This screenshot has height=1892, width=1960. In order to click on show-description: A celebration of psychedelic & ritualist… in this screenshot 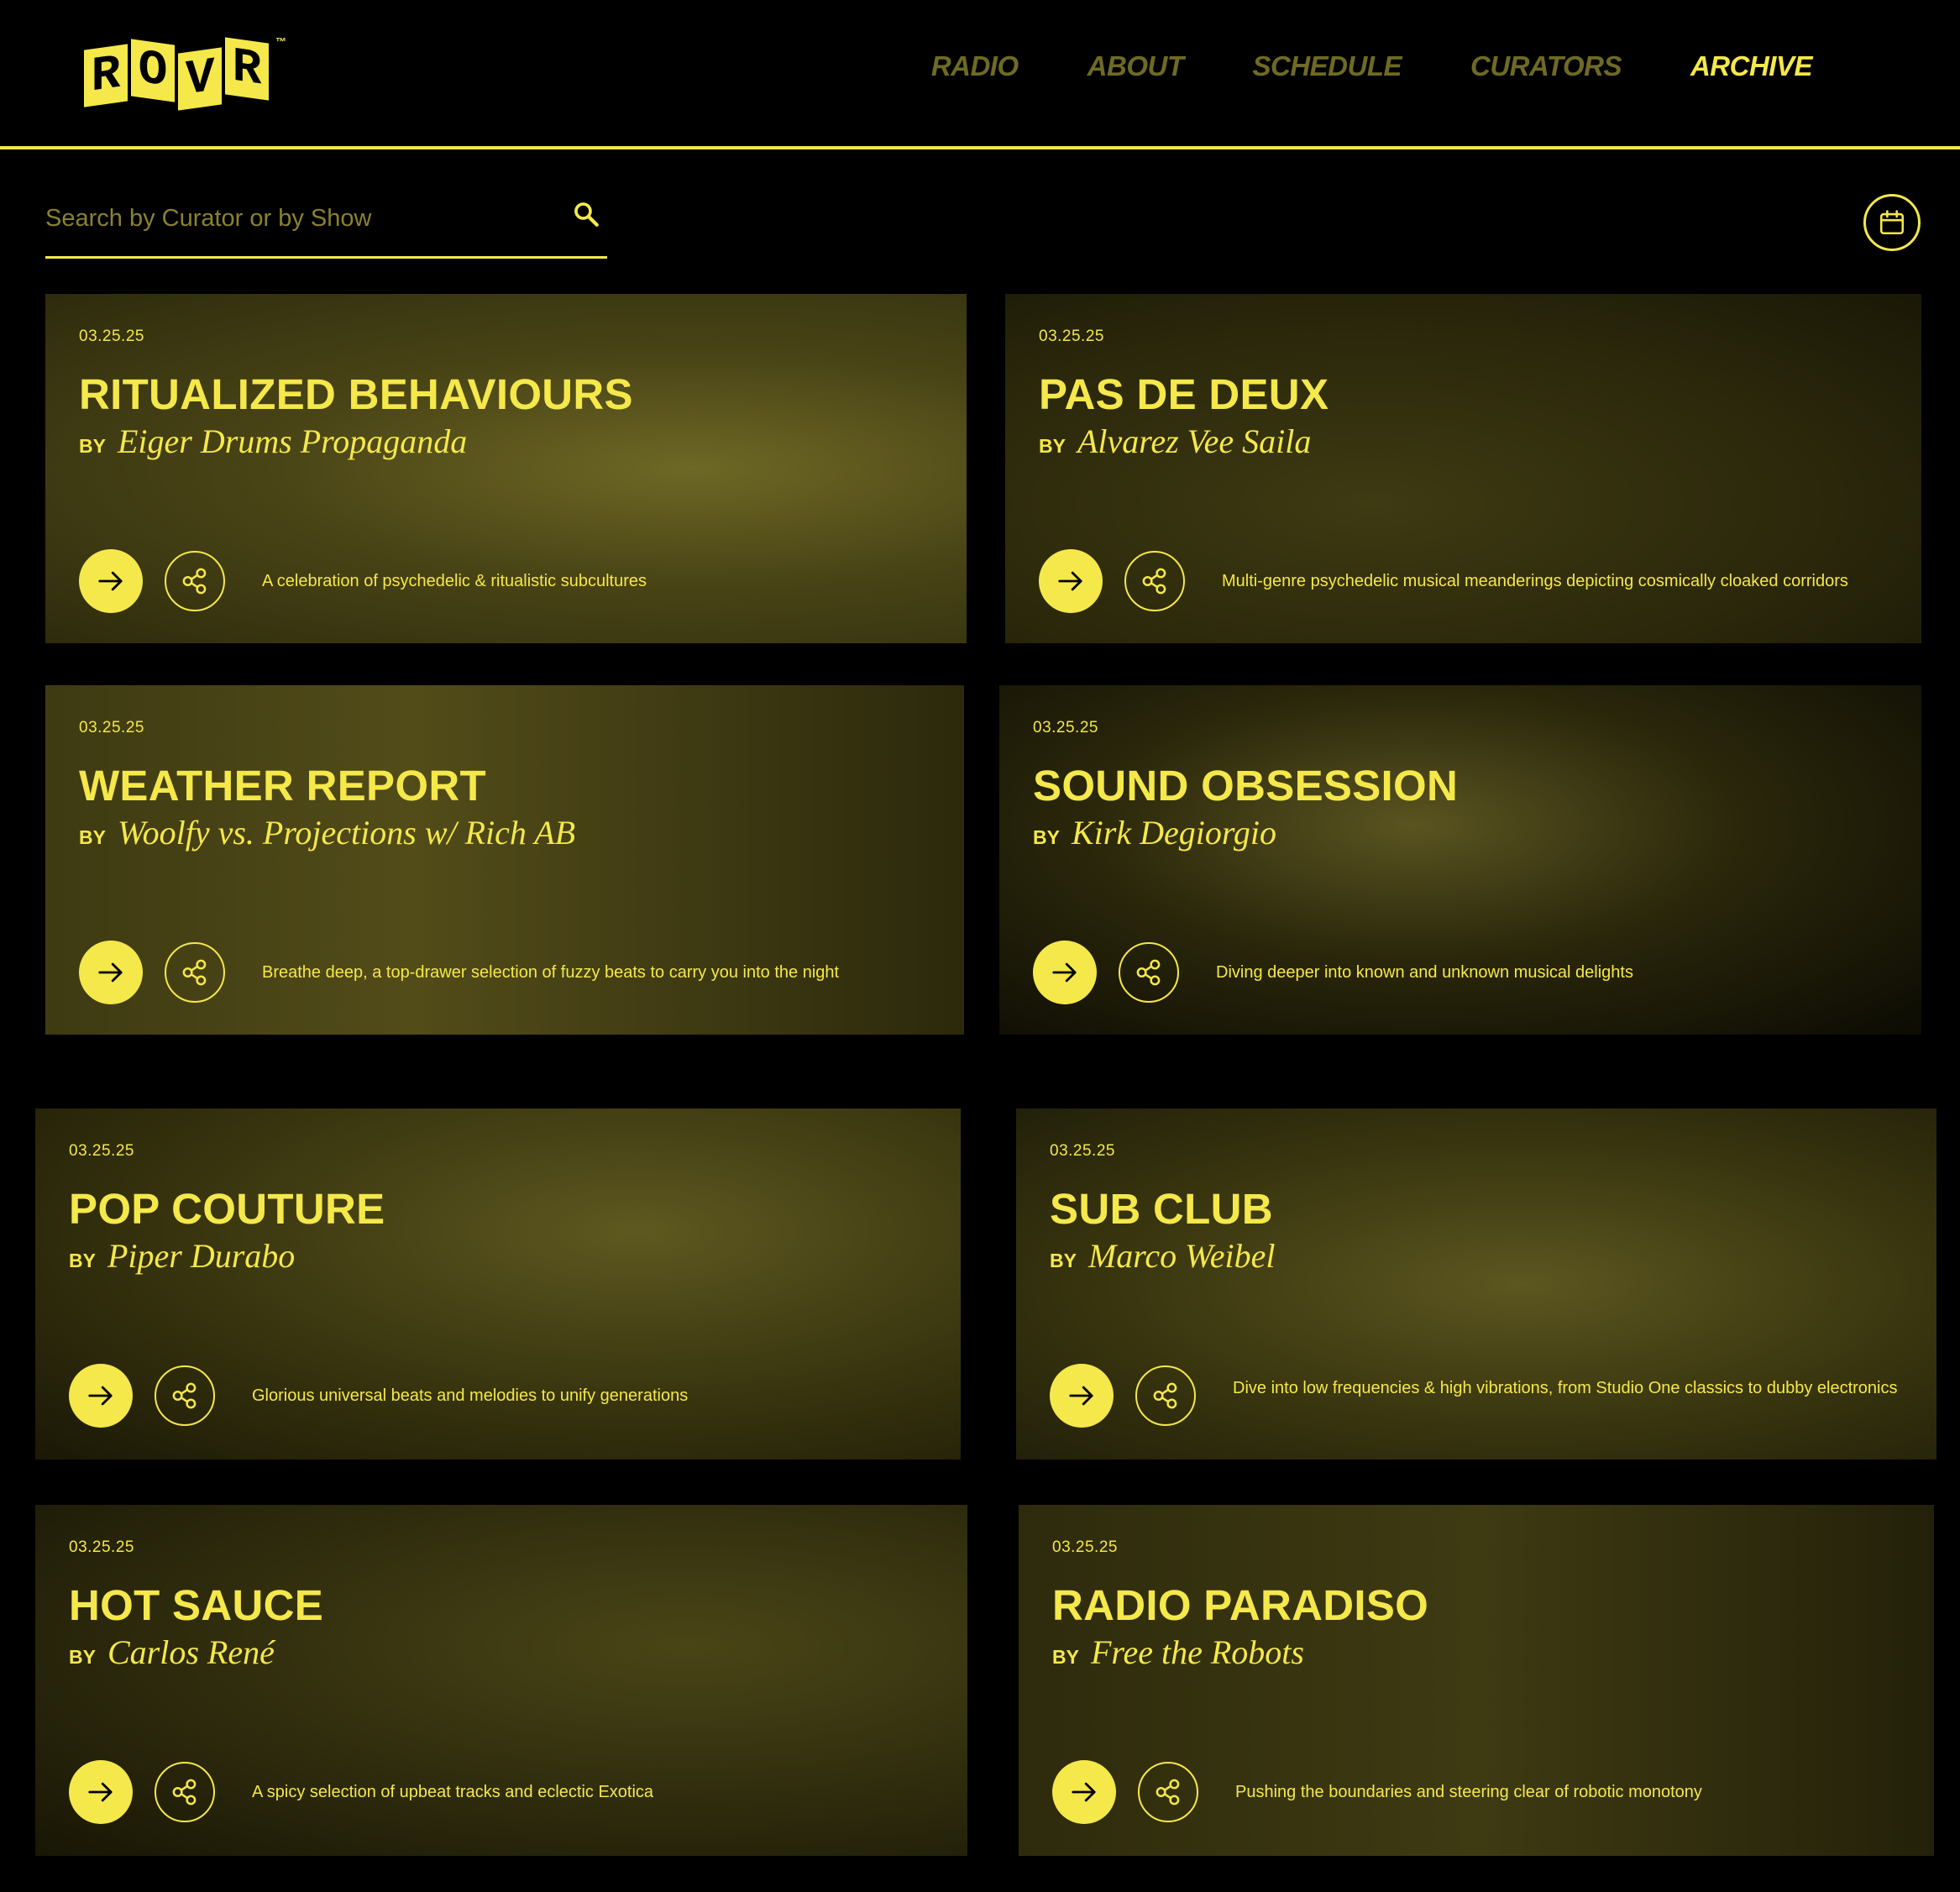, I will do `click(454, 581)`.